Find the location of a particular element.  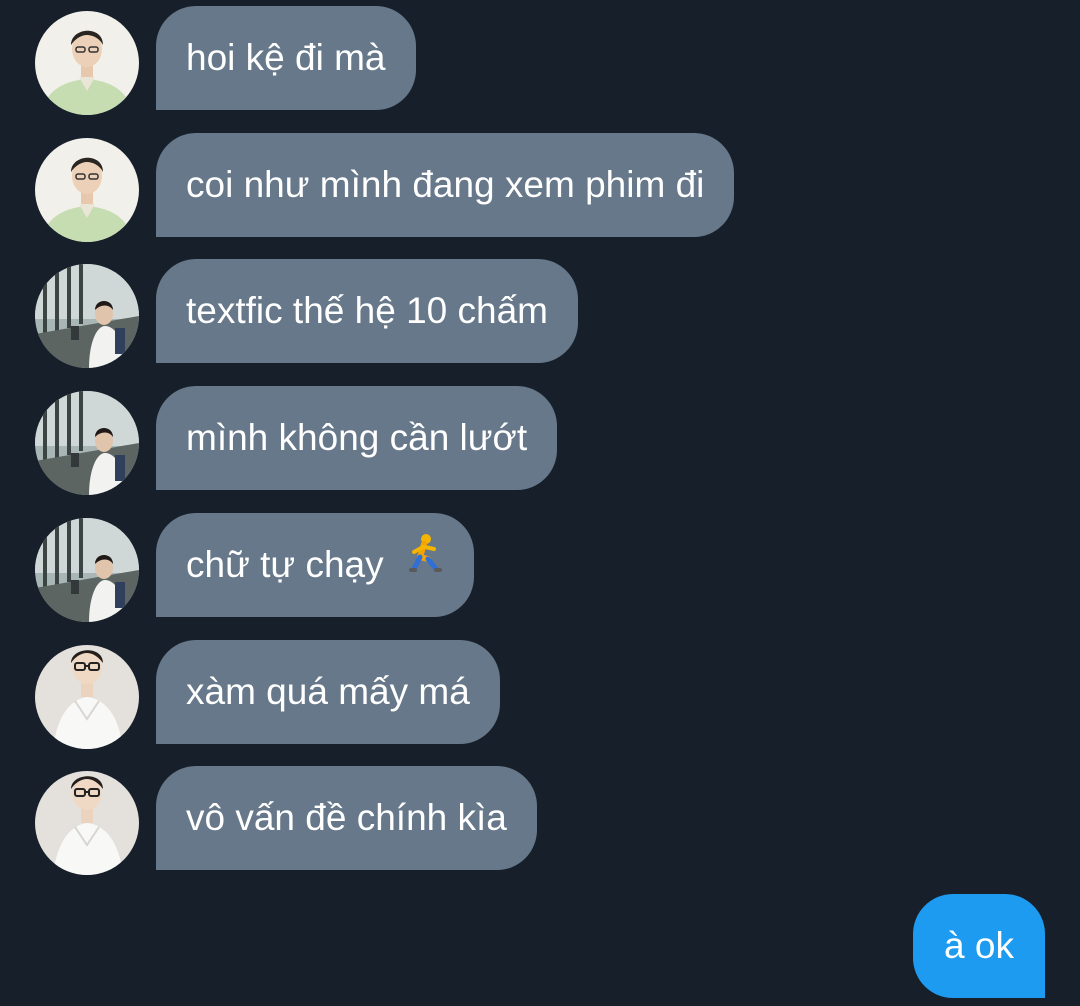

message-row: coi như mình đang xem phim đi is located at coordinates (540, 187).